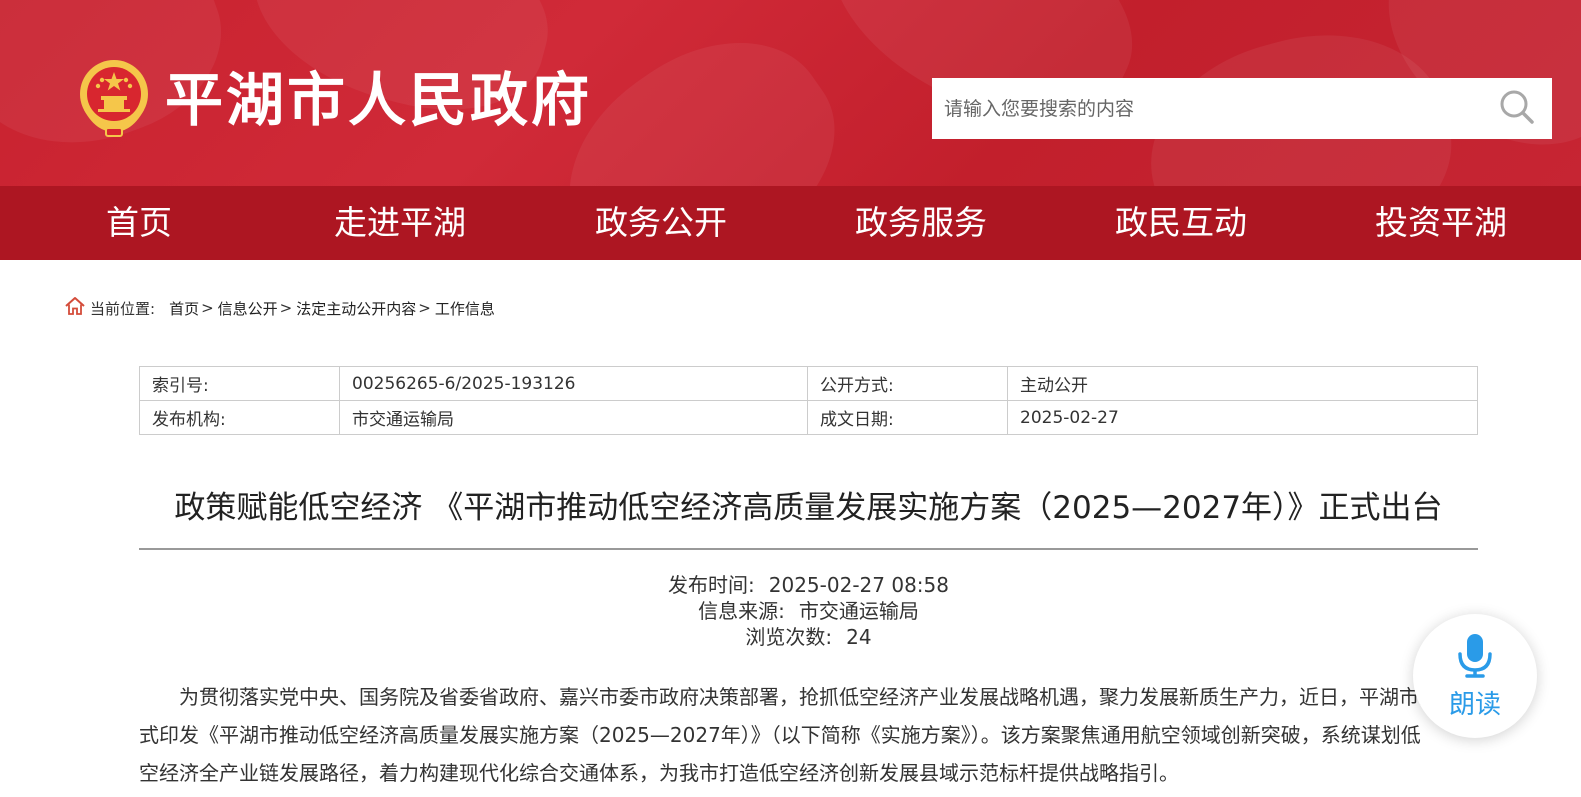  I want to click on nav-item-invest: 投资平湖, so click(1441, 223).